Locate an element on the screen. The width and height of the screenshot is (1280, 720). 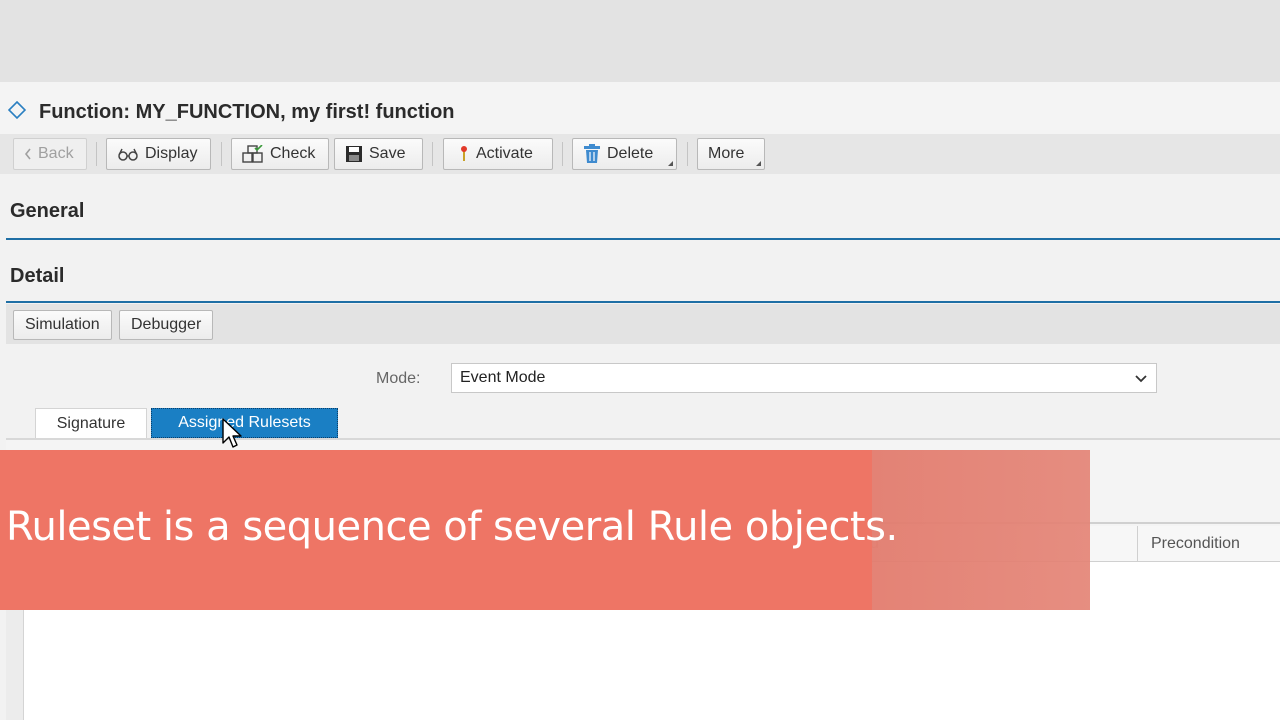
chevron-down-icon is located at coordinates (1141, 379).